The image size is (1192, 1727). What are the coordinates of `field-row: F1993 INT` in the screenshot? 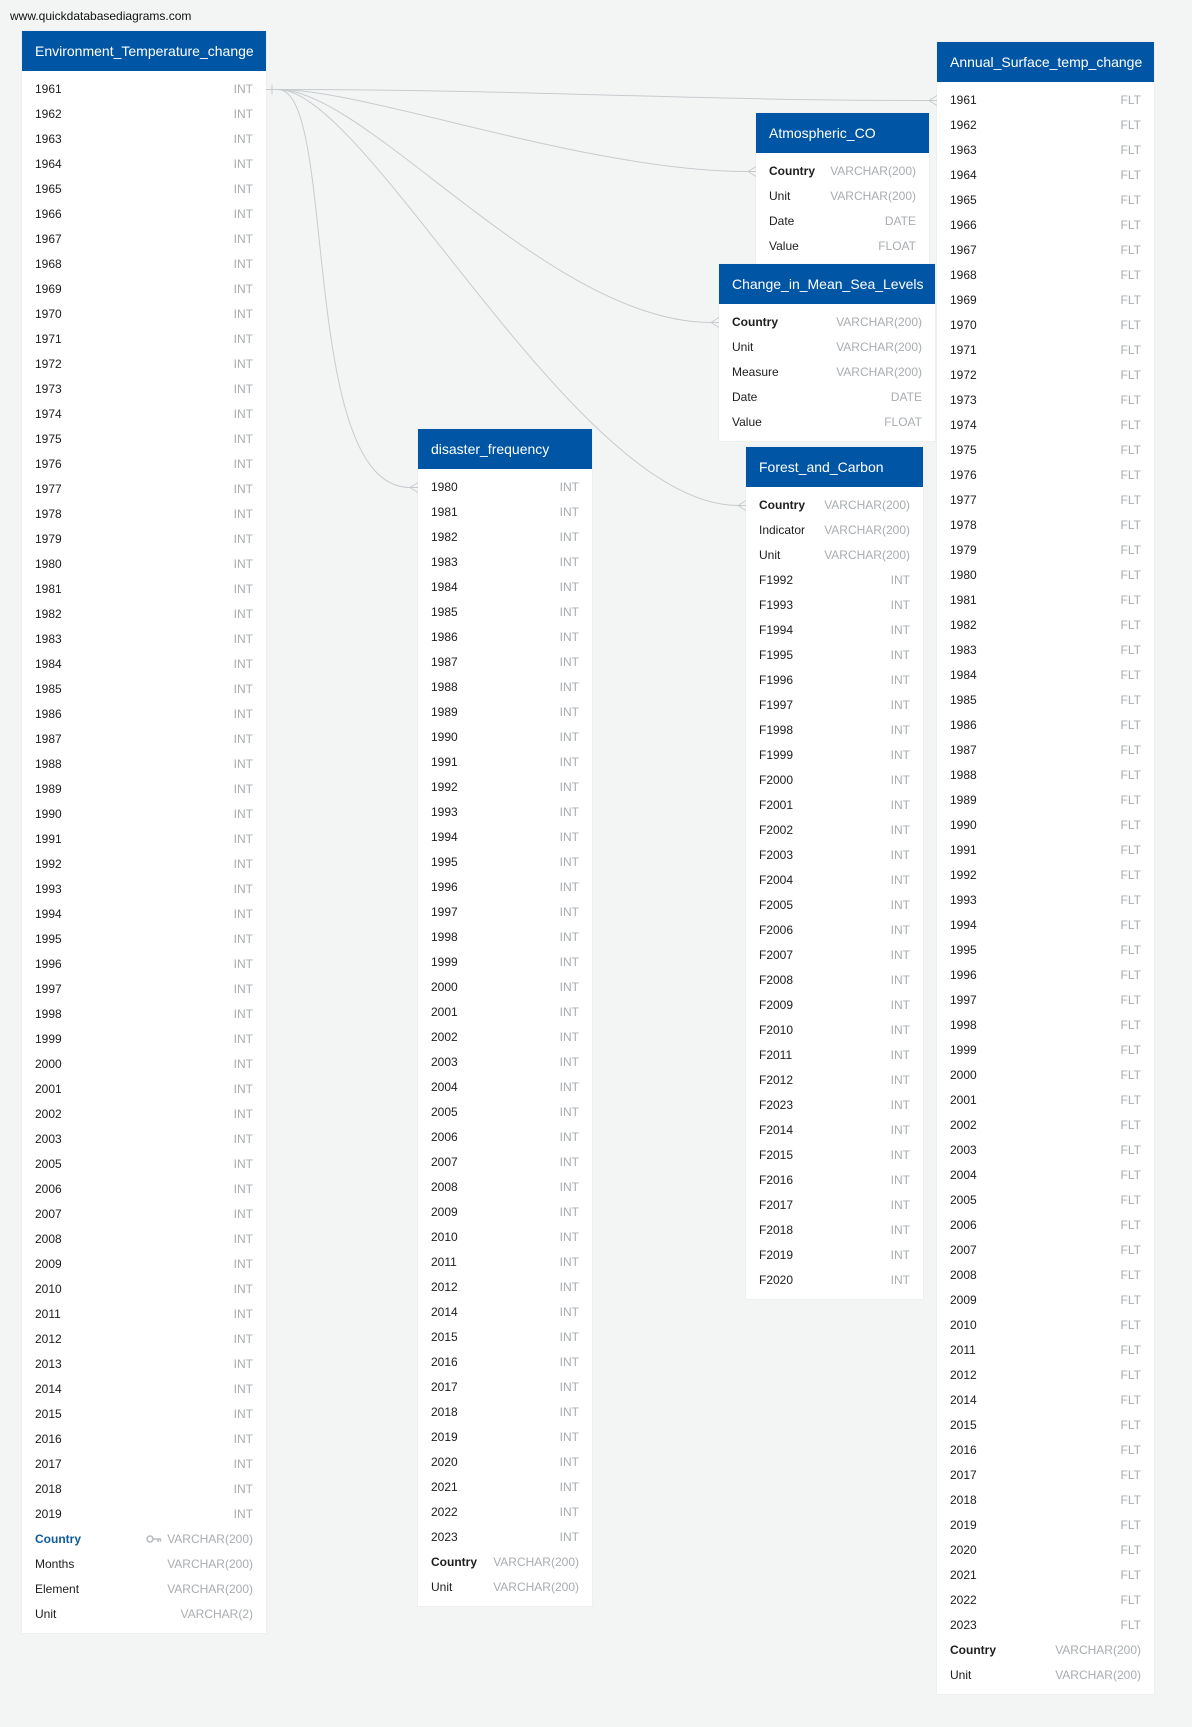 It's located at (834, 605).